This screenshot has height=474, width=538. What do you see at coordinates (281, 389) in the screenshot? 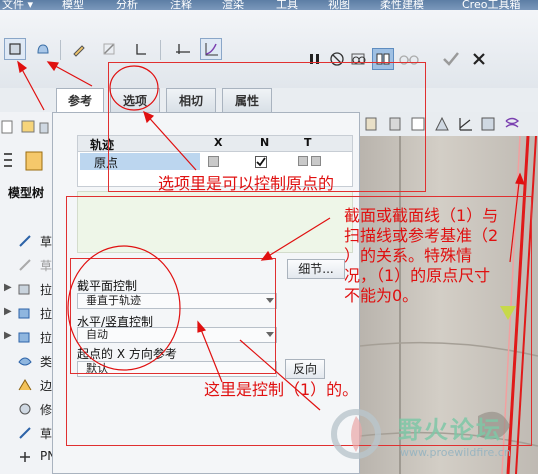
I see `annotation-text-controls: 这里是控制（1）的。` at bounding box center [281, 389].